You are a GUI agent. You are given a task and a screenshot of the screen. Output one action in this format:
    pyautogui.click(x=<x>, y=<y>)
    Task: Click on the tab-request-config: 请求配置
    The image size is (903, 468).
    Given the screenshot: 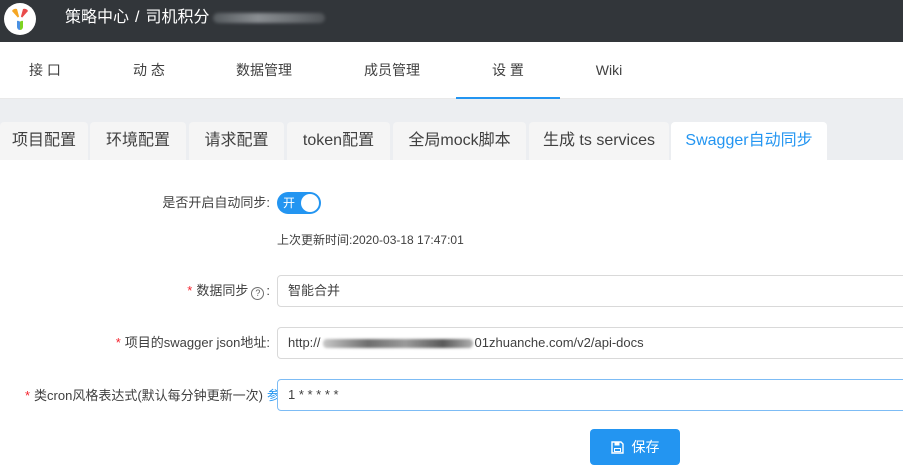 What is the action you would take?
    pyautogui.click(x=236, y=141)
    